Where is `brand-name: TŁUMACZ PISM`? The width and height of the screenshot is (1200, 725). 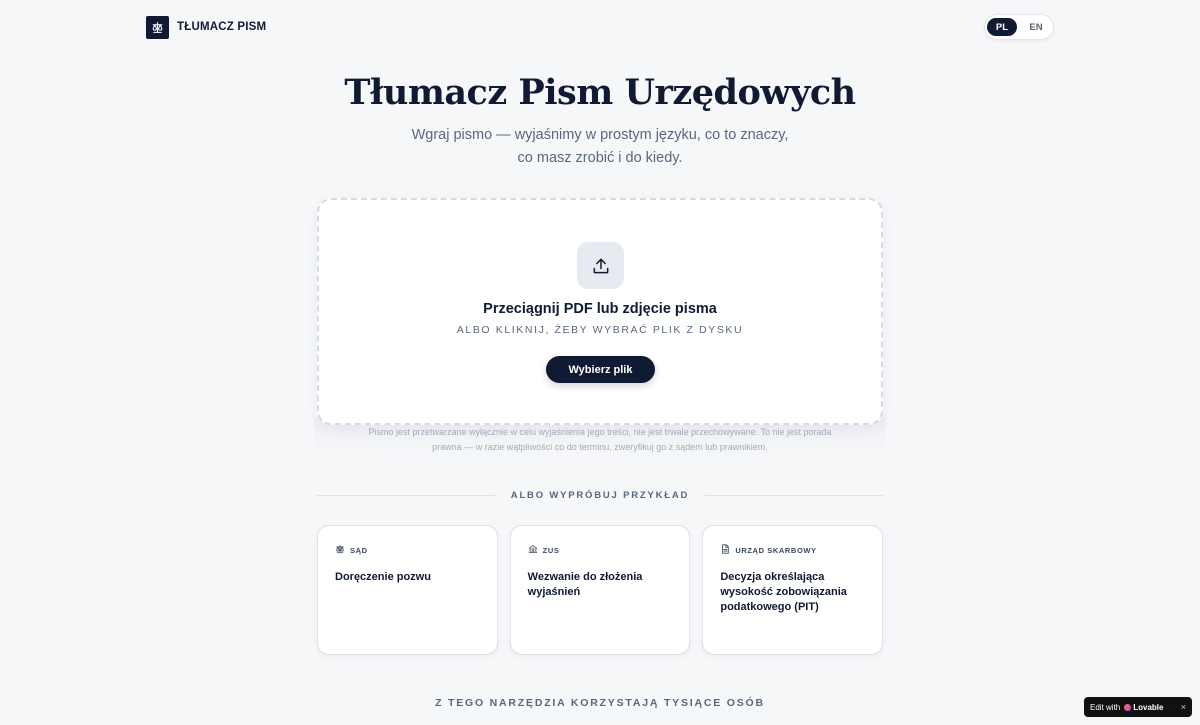 brand-name: TŁUMACZ PISM is located at coordinates (222, 27).